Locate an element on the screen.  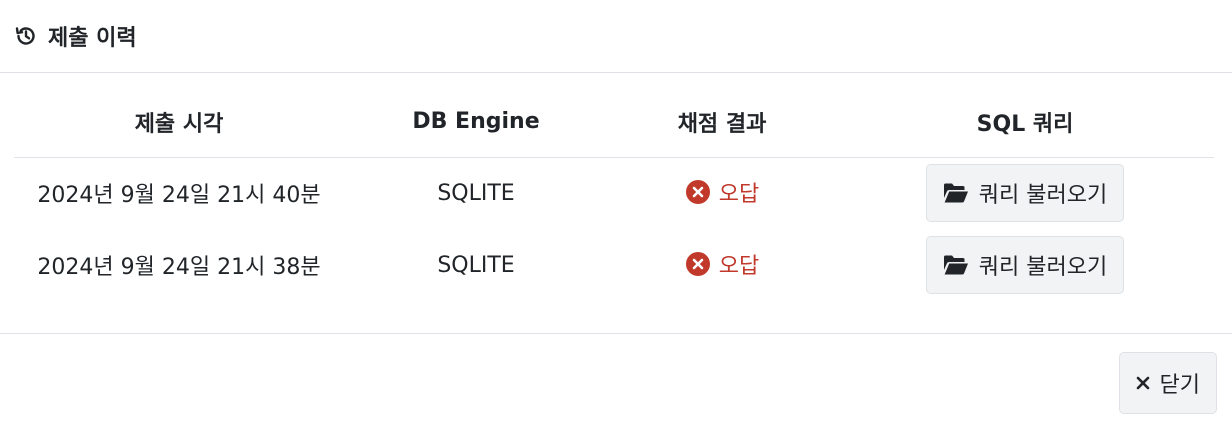
header-result: 채점 결과 is located at coordinates (722, 122).